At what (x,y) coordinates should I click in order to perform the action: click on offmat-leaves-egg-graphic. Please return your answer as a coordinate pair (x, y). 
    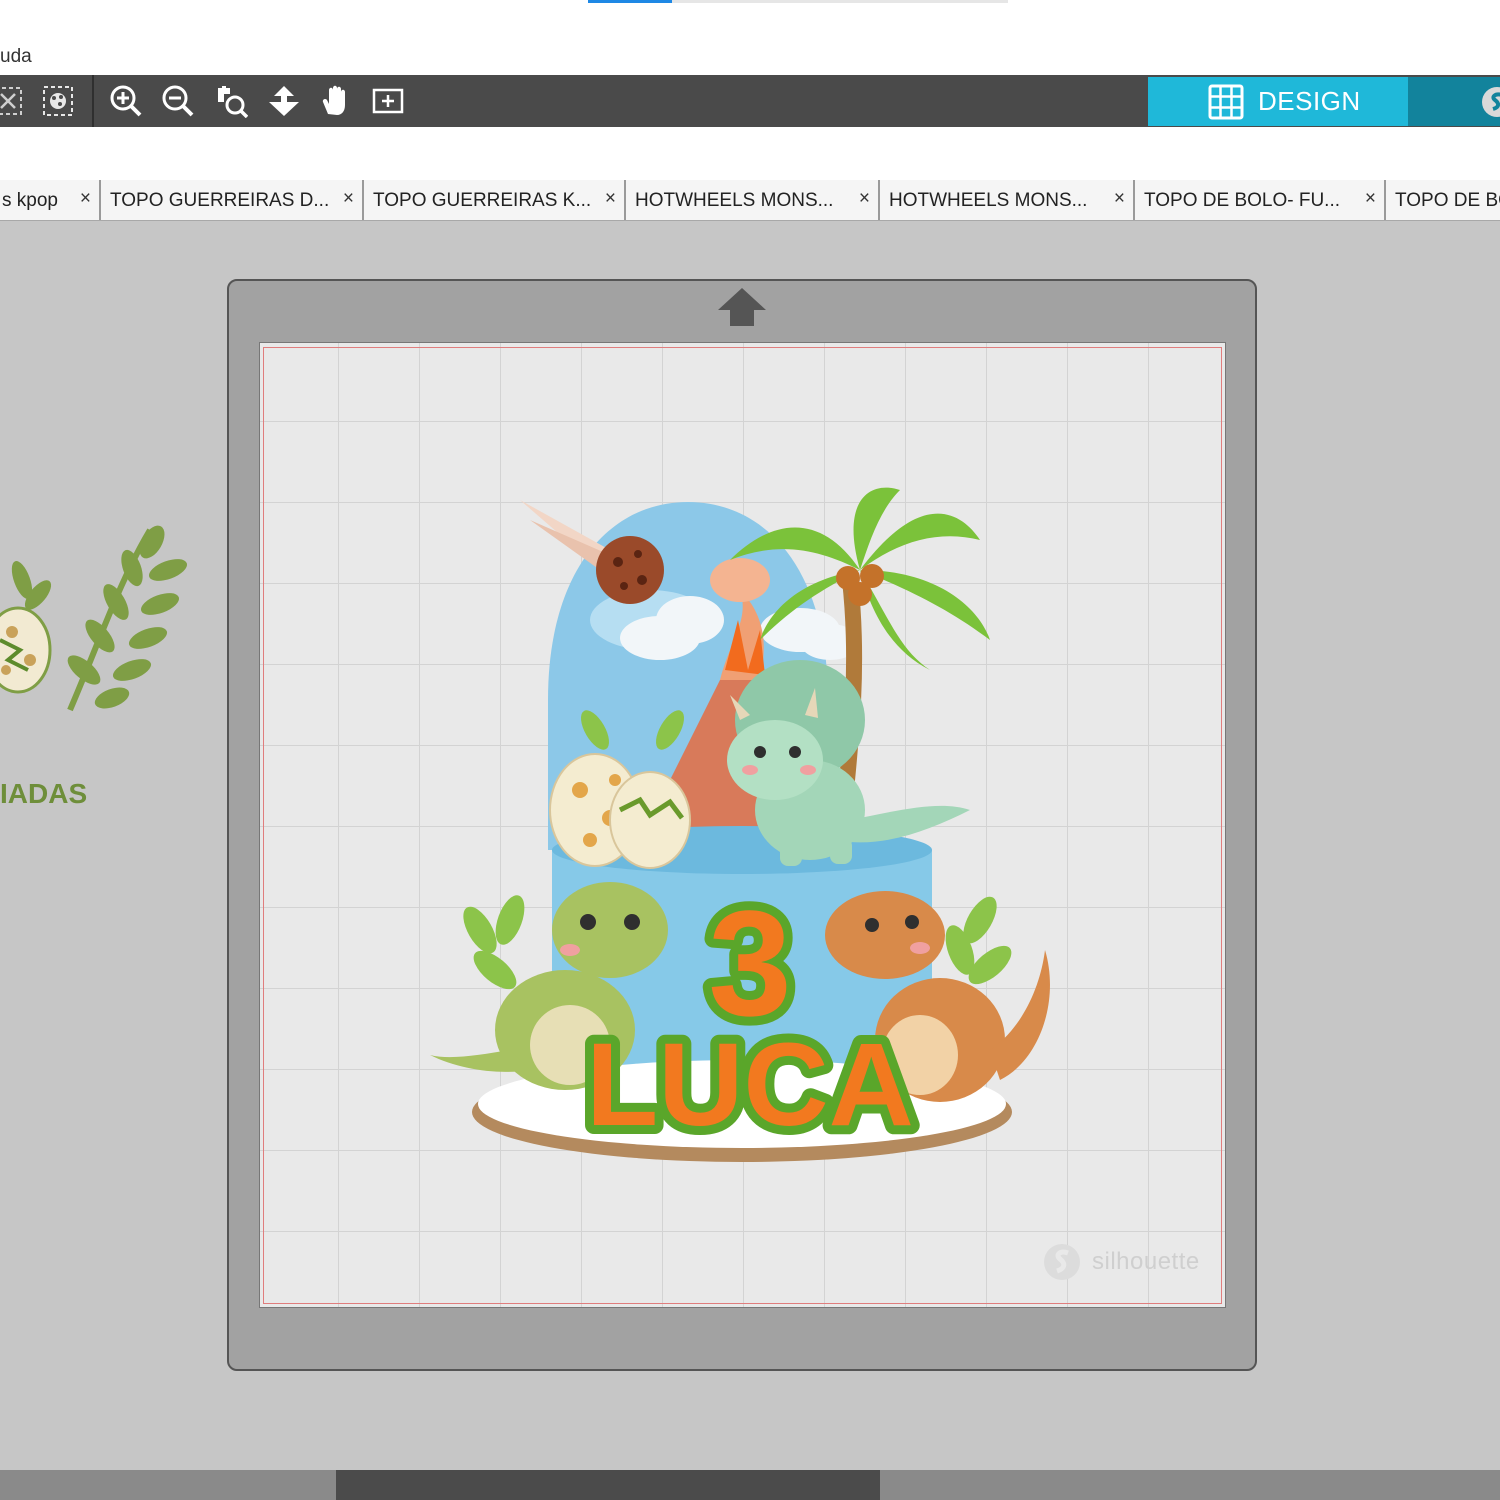
    Looking at the image, I should click on (100, 625).